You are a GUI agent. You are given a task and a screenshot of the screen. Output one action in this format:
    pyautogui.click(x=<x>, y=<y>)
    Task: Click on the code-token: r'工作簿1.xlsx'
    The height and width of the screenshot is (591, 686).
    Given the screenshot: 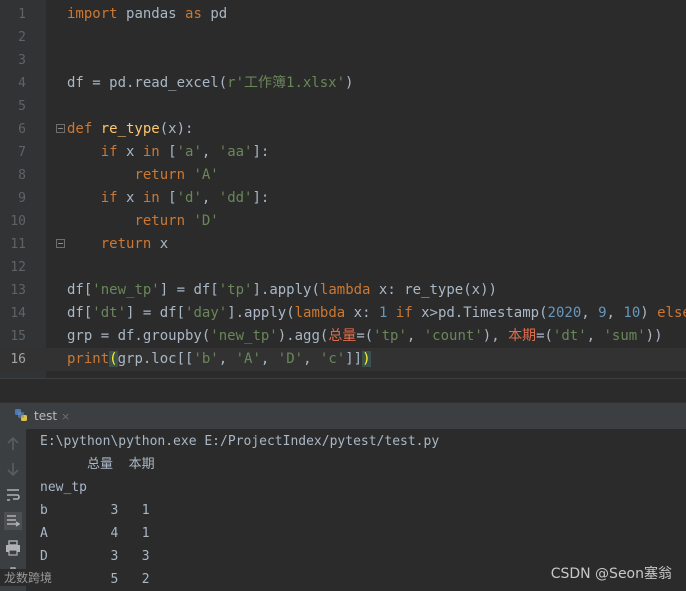 What is the action you would take?
    pyautogui.click(x=286, y=83)
    